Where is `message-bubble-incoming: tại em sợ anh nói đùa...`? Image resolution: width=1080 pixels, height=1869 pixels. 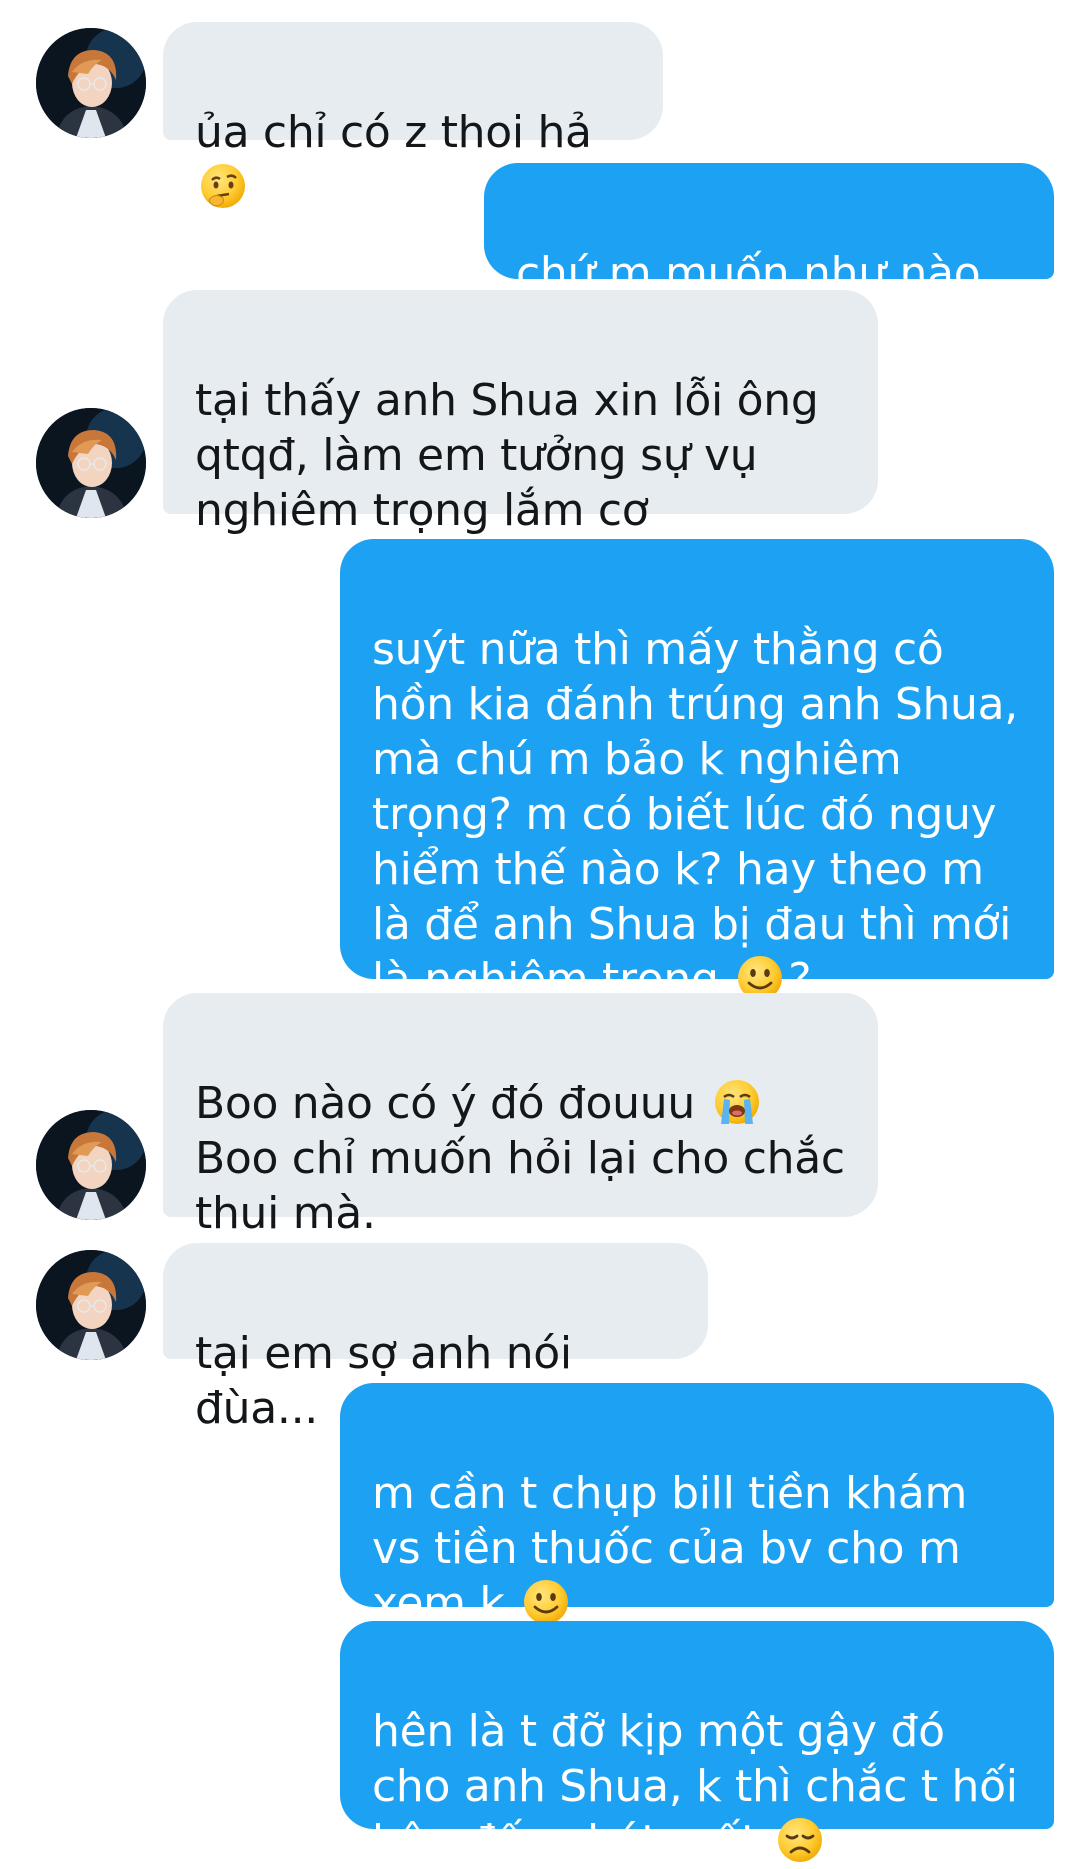 message-bubble-incoming: tại em sợ anh nói đùa... is located at coordinates (435, 1338).